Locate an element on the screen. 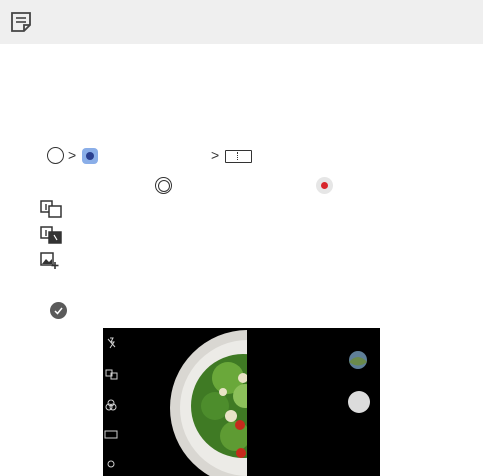 The width and height of the screenshot is (483, 476). grid-shot-1-icon is located at coordinates (51, 209).